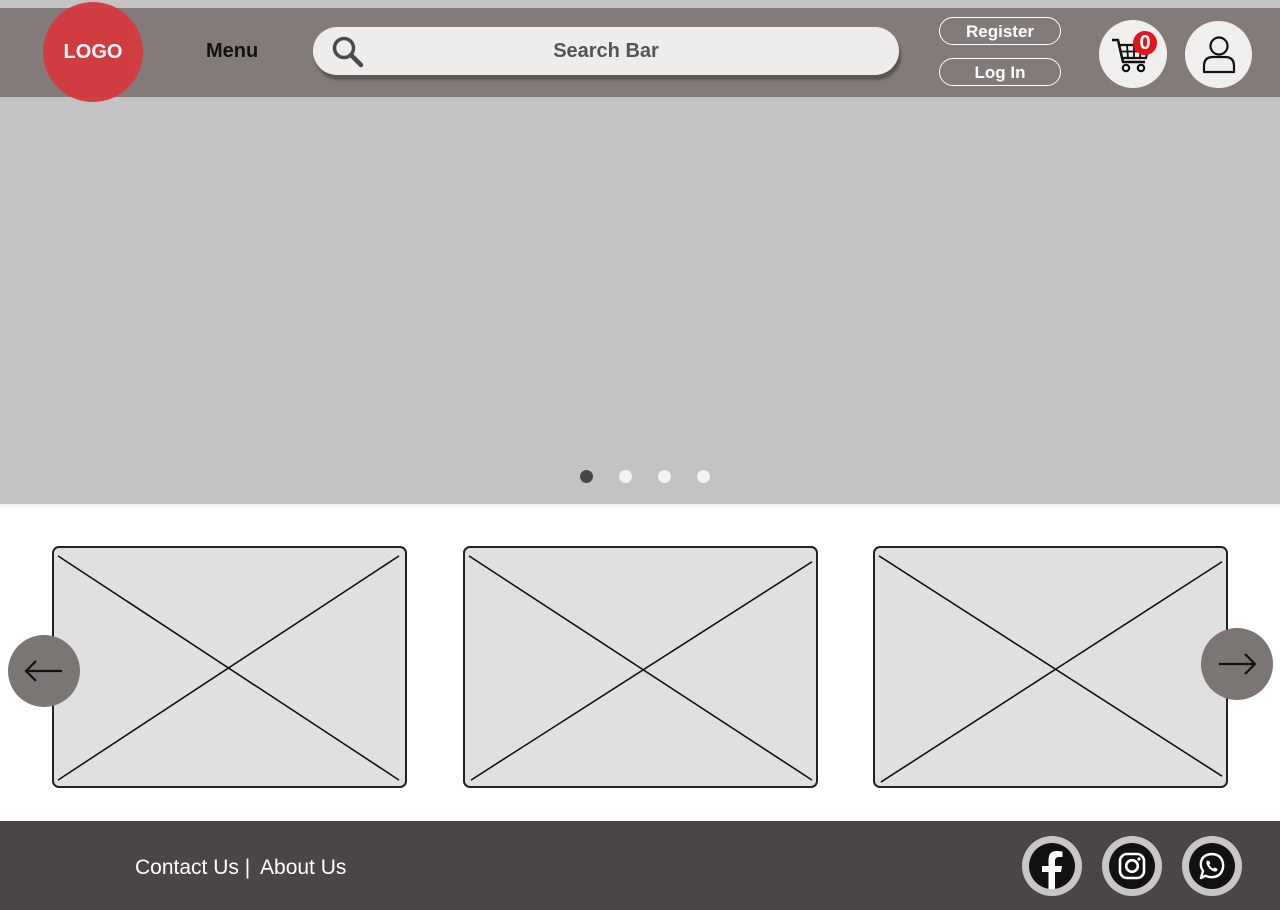 Image resolution: width=1280 pixels, height=910 pixels. Describe the element at coordinates (1000, 72) in the screenshot. I see `login-button: Log In` at that location.